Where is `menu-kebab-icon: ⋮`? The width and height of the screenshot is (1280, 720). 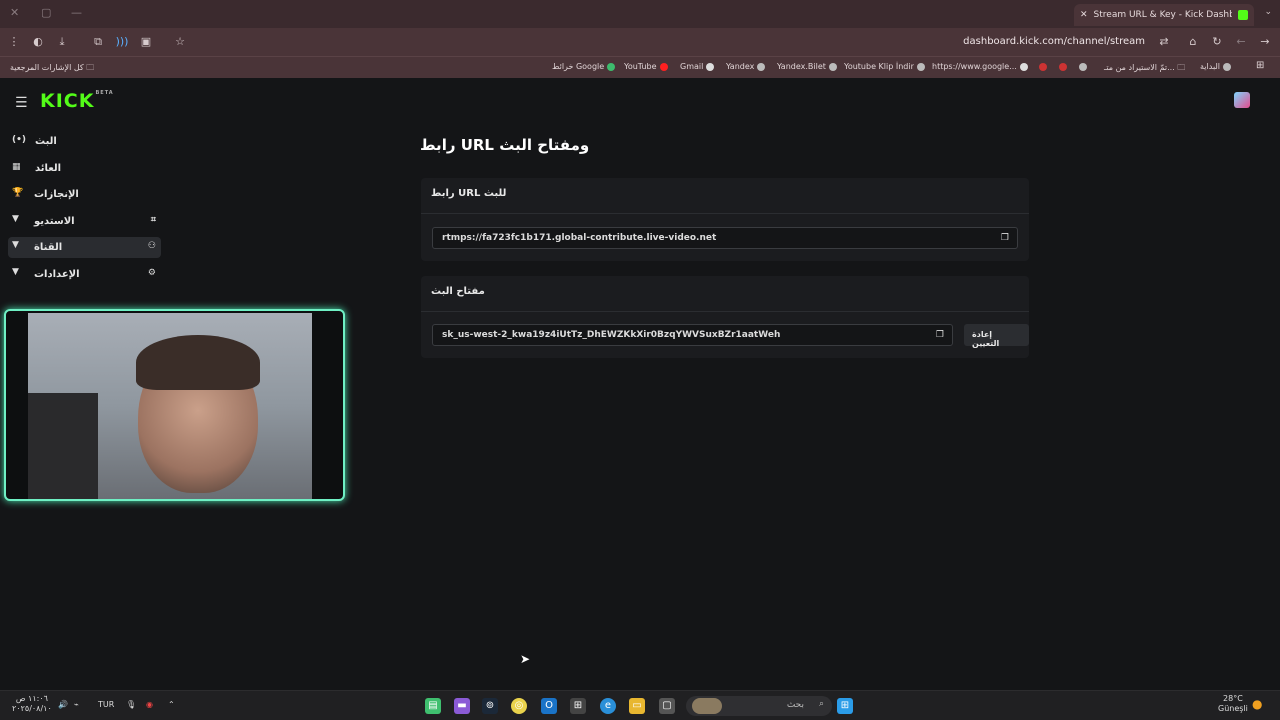
menu-kebab-icon: ⋮ is located at coordinates (14, 42).